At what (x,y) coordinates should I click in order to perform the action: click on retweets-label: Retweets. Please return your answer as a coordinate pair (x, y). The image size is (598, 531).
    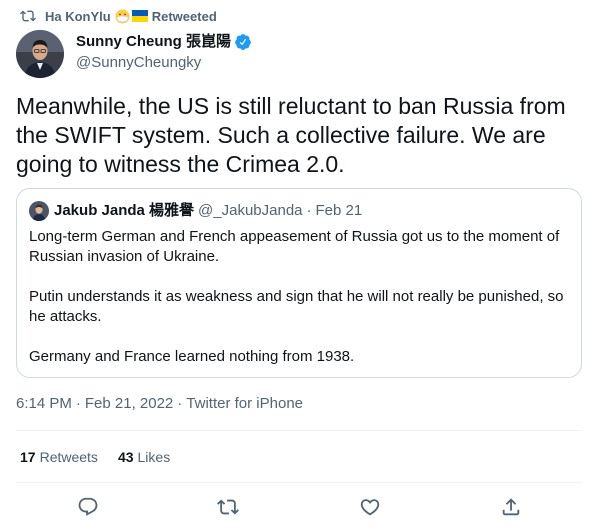
    Looking at the image, I should click on (68, 457).